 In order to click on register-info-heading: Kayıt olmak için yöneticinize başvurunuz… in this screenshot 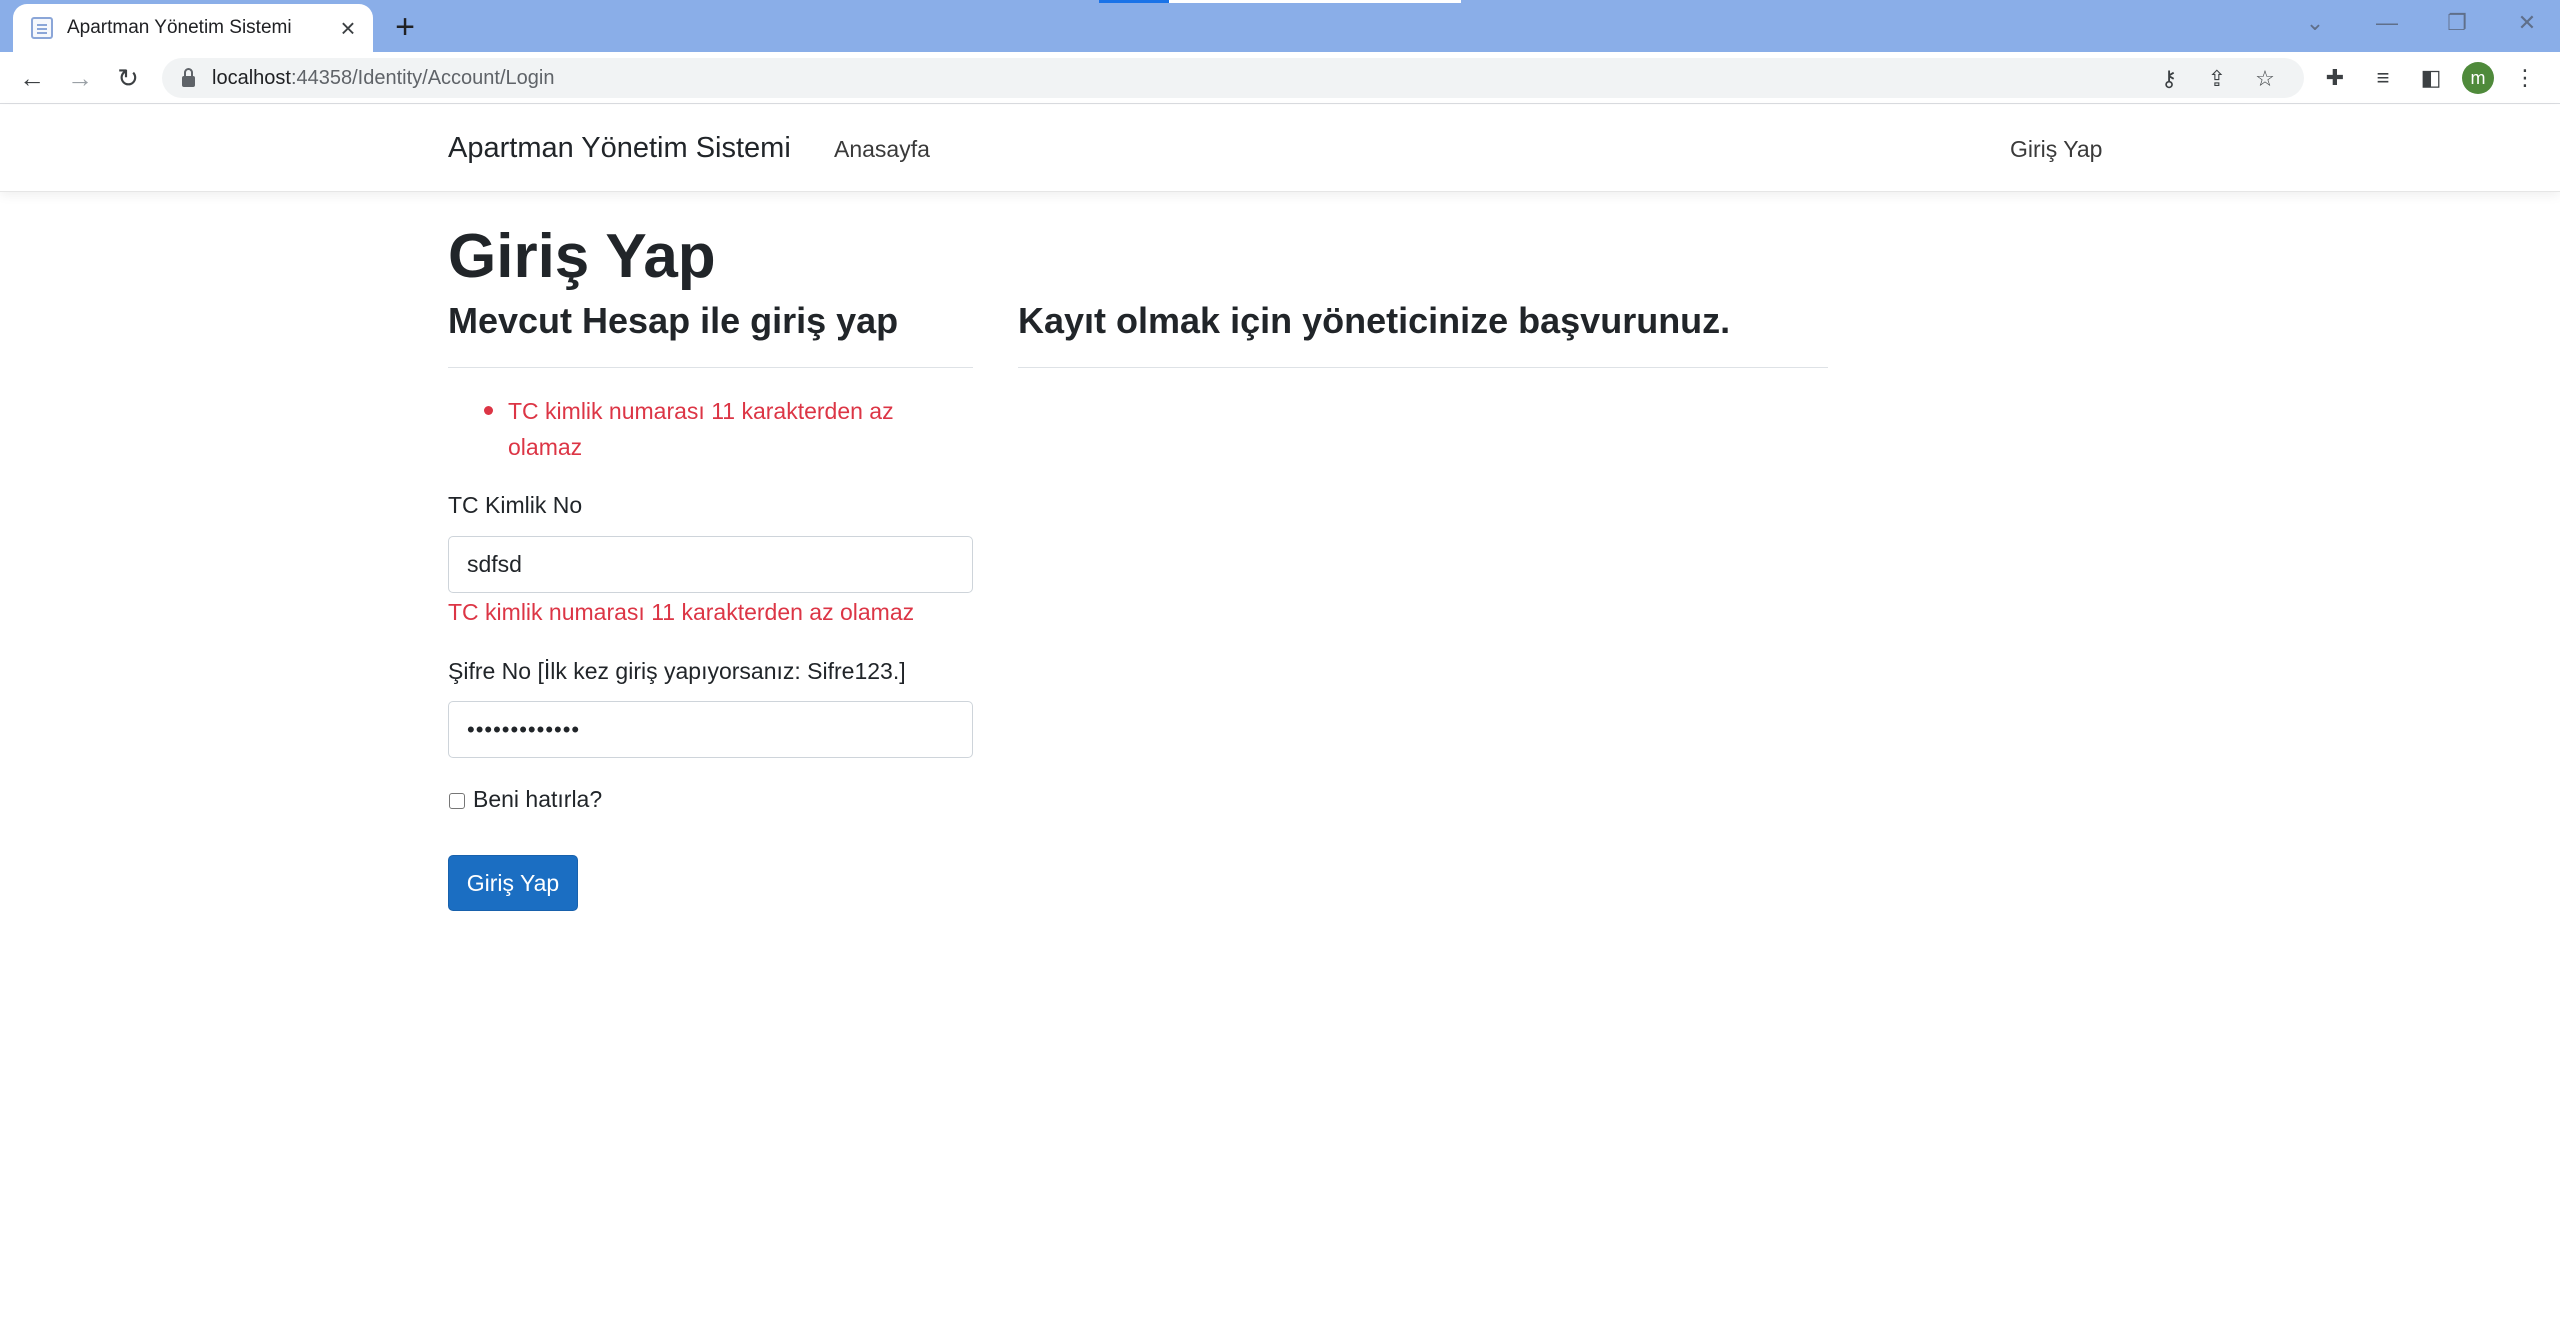, I will do `click(1374, 320)`.